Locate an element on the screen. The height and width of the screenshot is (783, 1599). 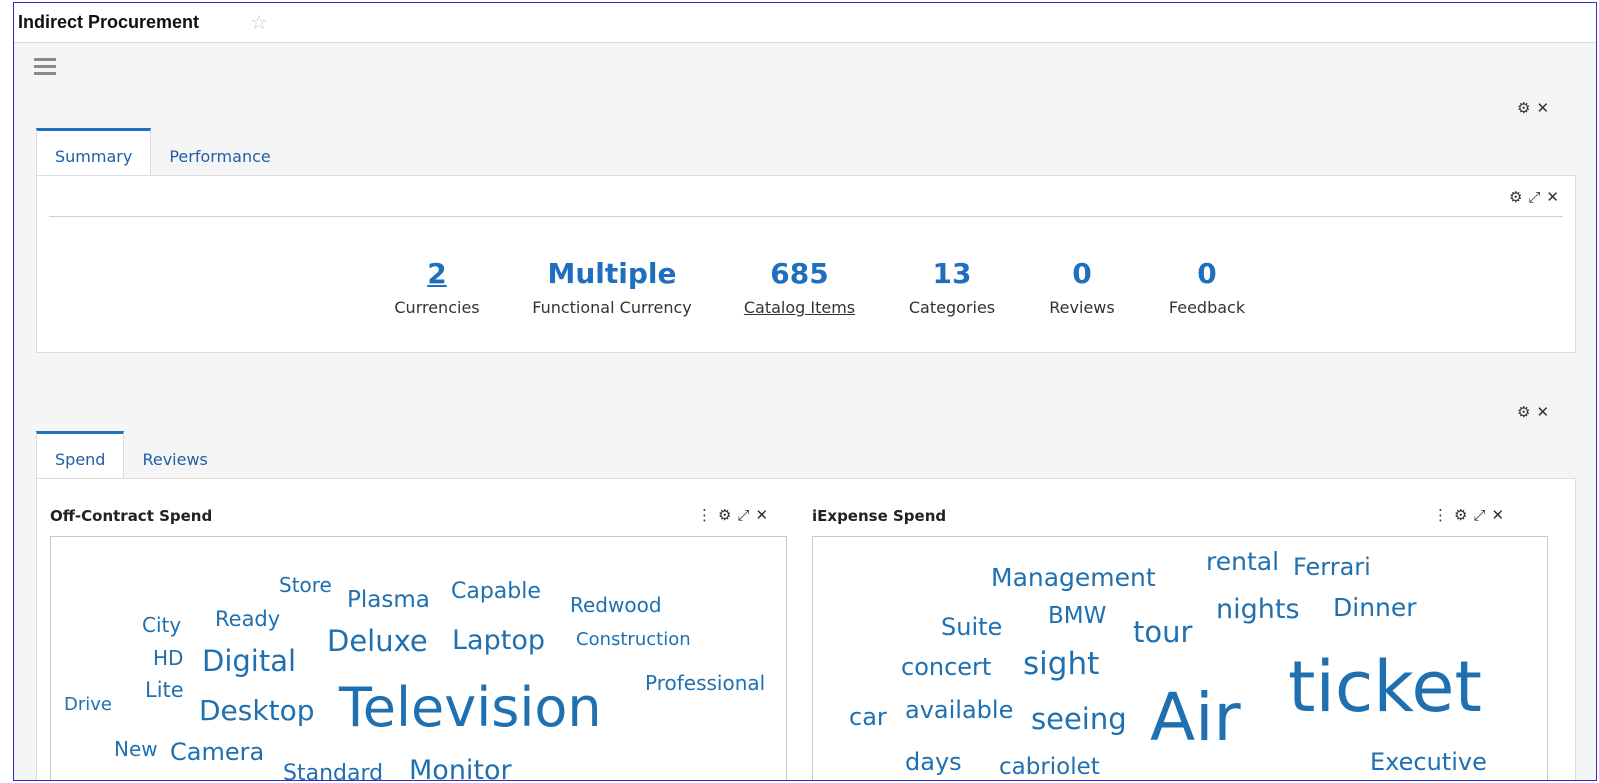
word-cloud-term: Dinner is located at coordinates (1375, 607).